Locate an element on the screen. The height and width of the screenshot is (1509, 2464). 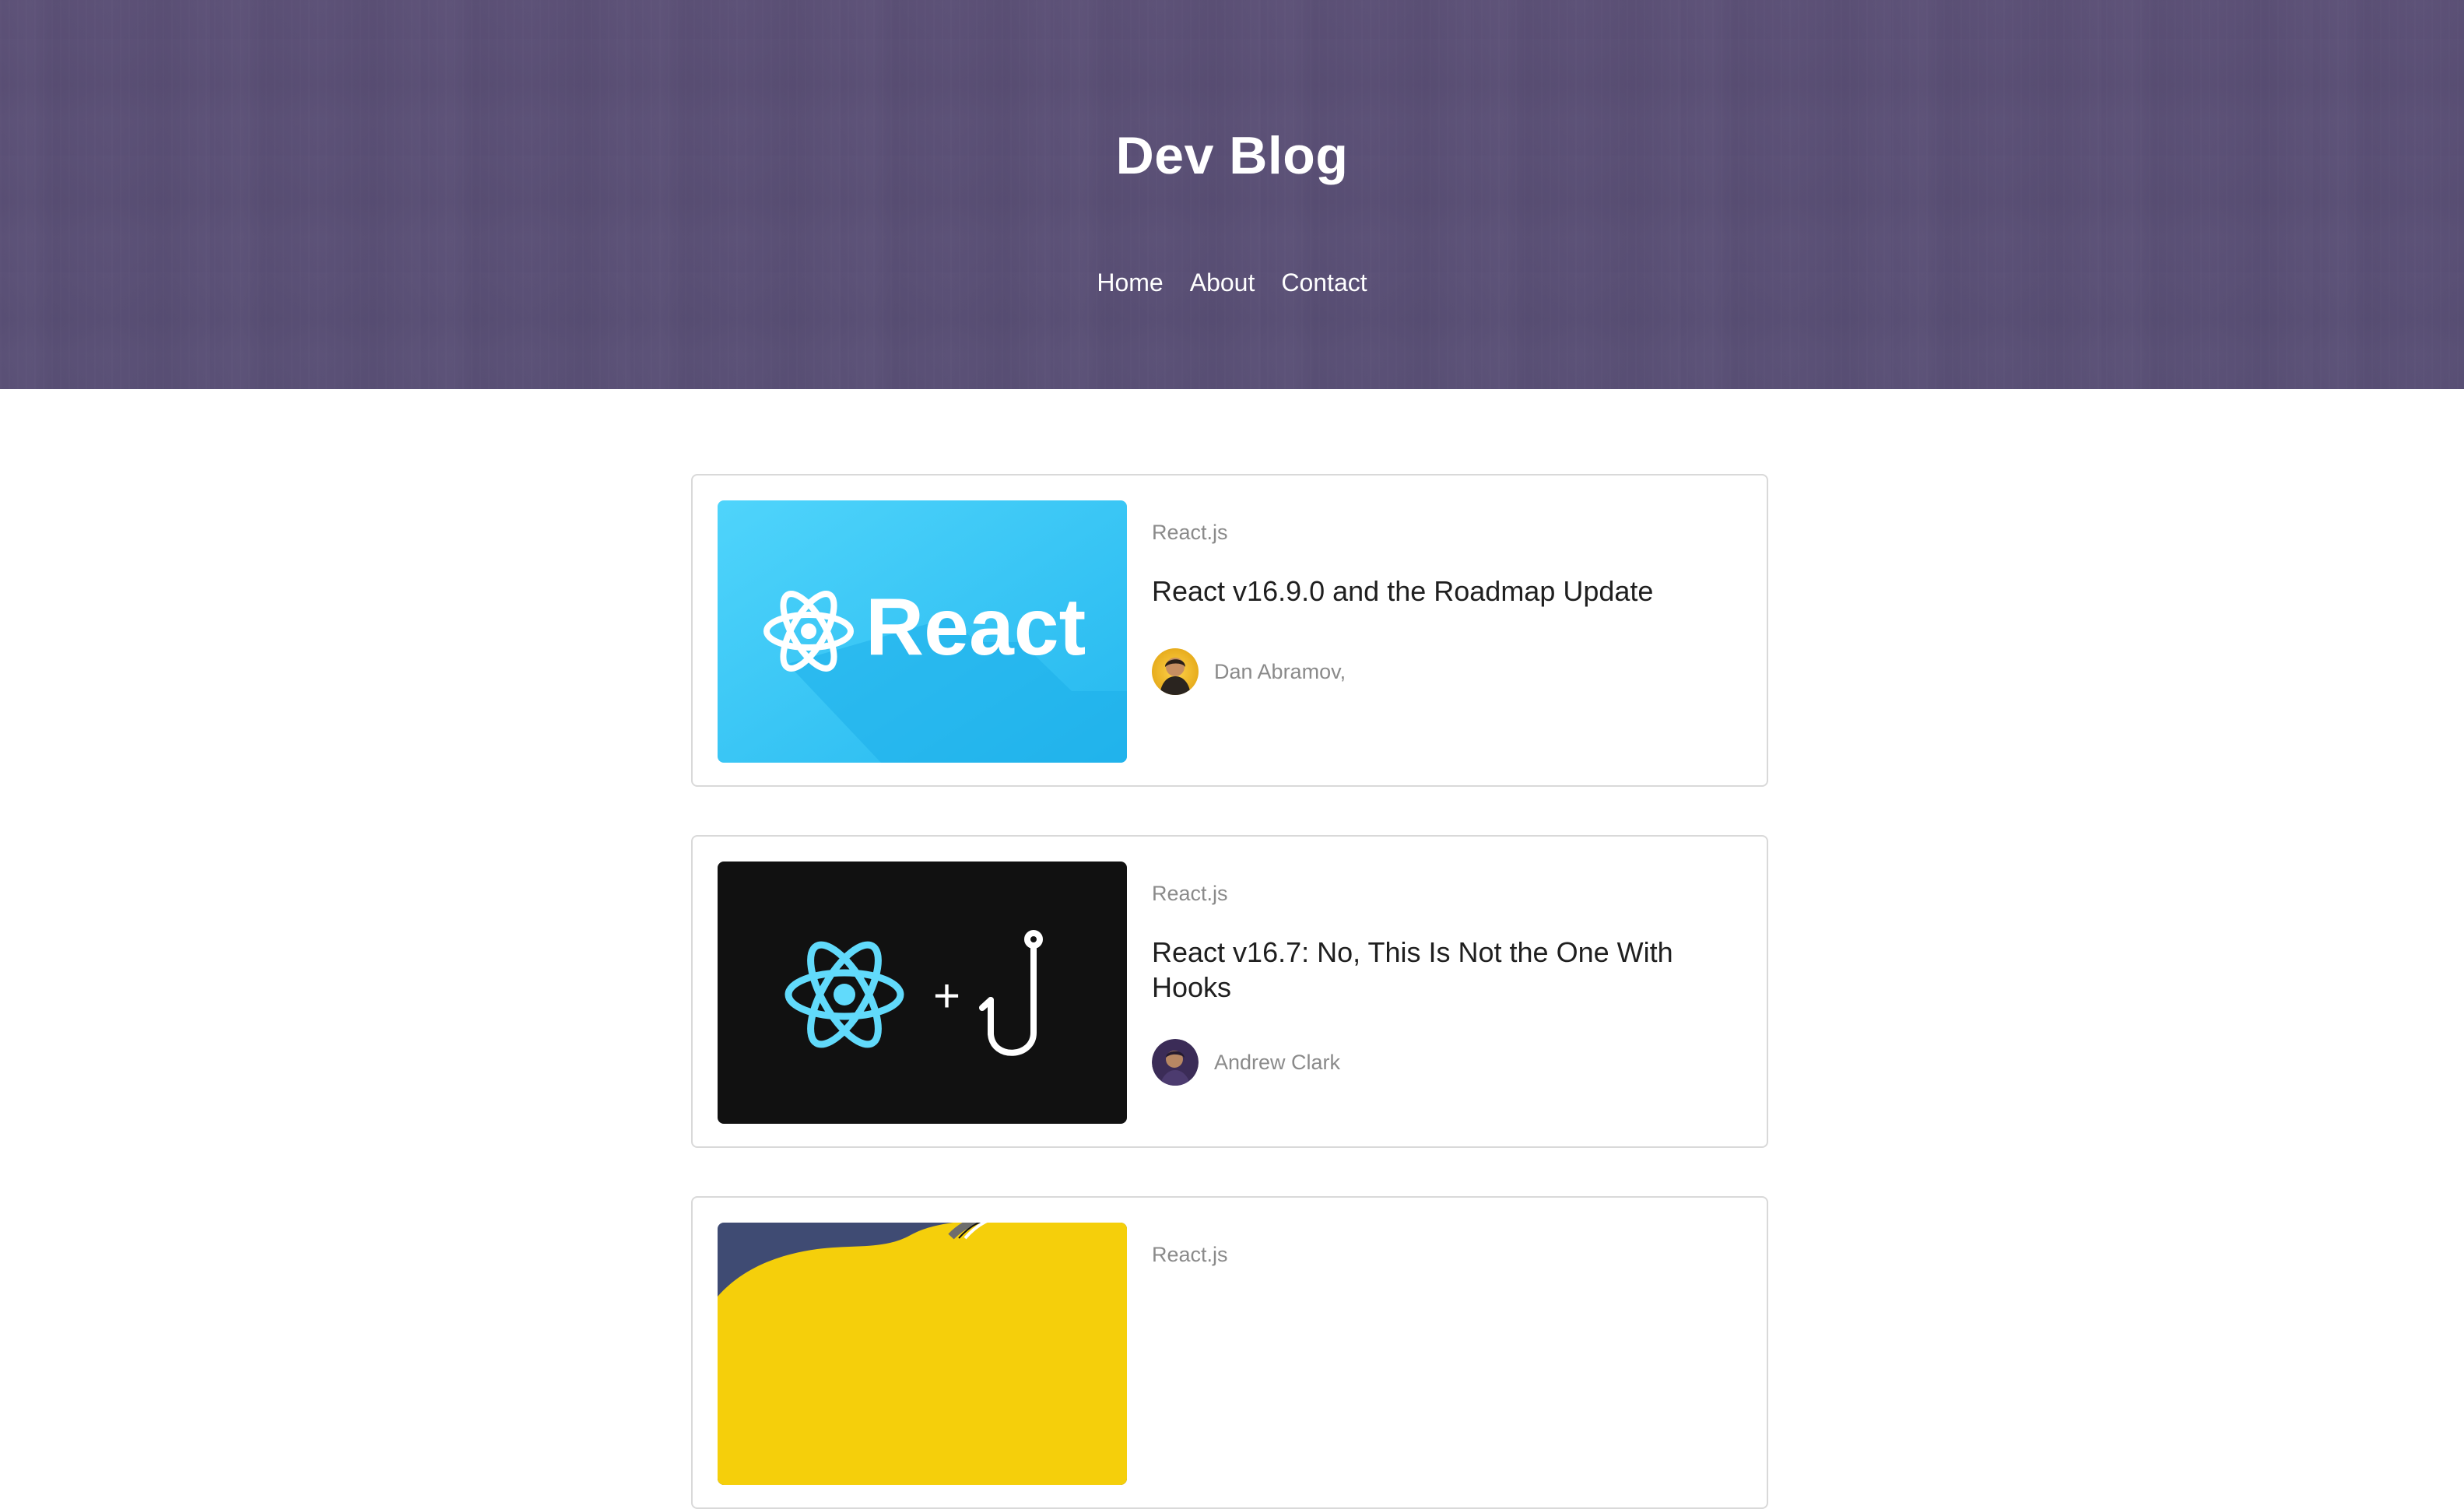
nav-contact-link: Contact is located at coordinates (1324, 282).